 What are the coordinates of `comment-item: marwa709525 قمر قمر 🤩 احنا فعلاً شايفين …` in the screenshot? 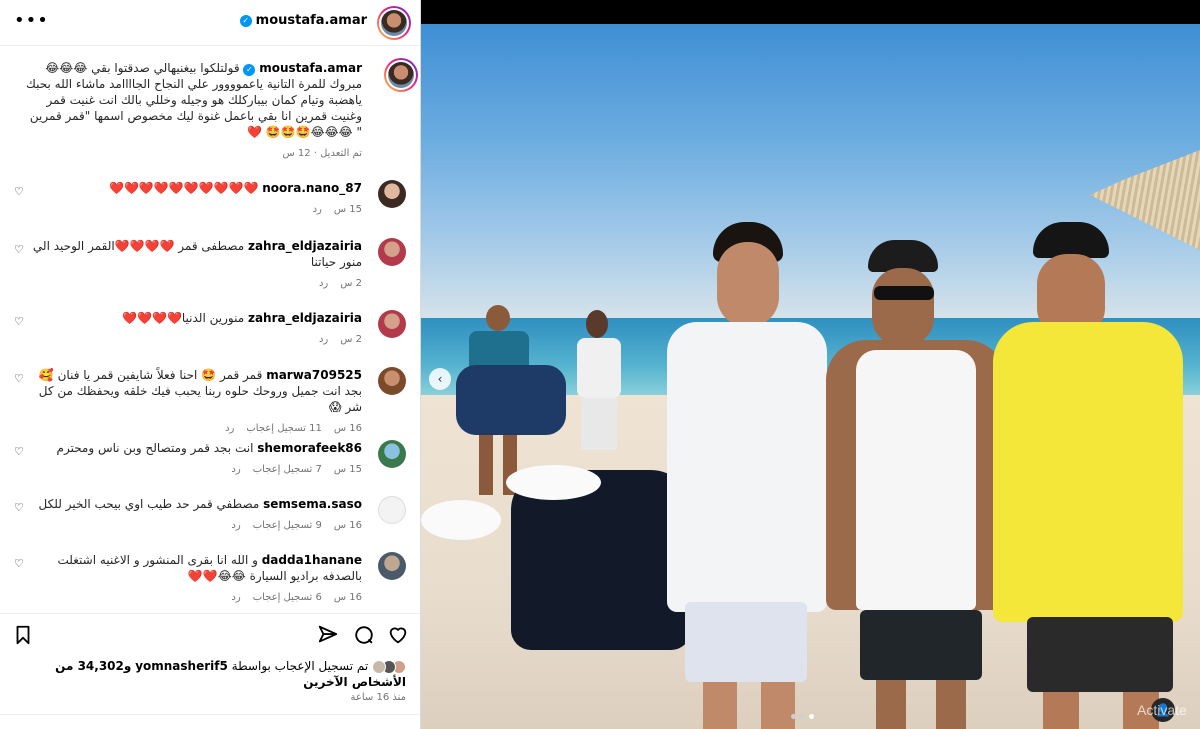 It's located at (208, 400).